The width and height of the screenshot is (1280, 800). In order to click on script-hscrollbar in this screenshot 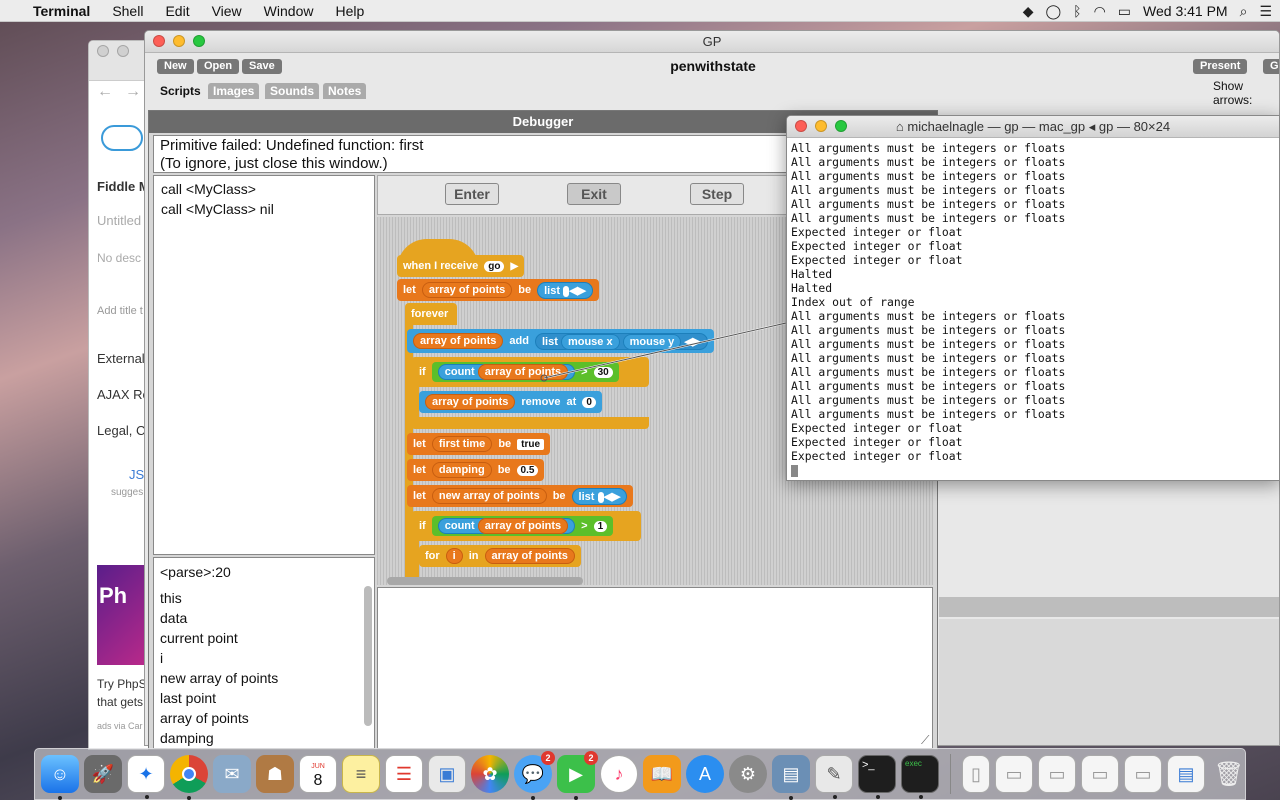, I will do `click(485, 581)`.